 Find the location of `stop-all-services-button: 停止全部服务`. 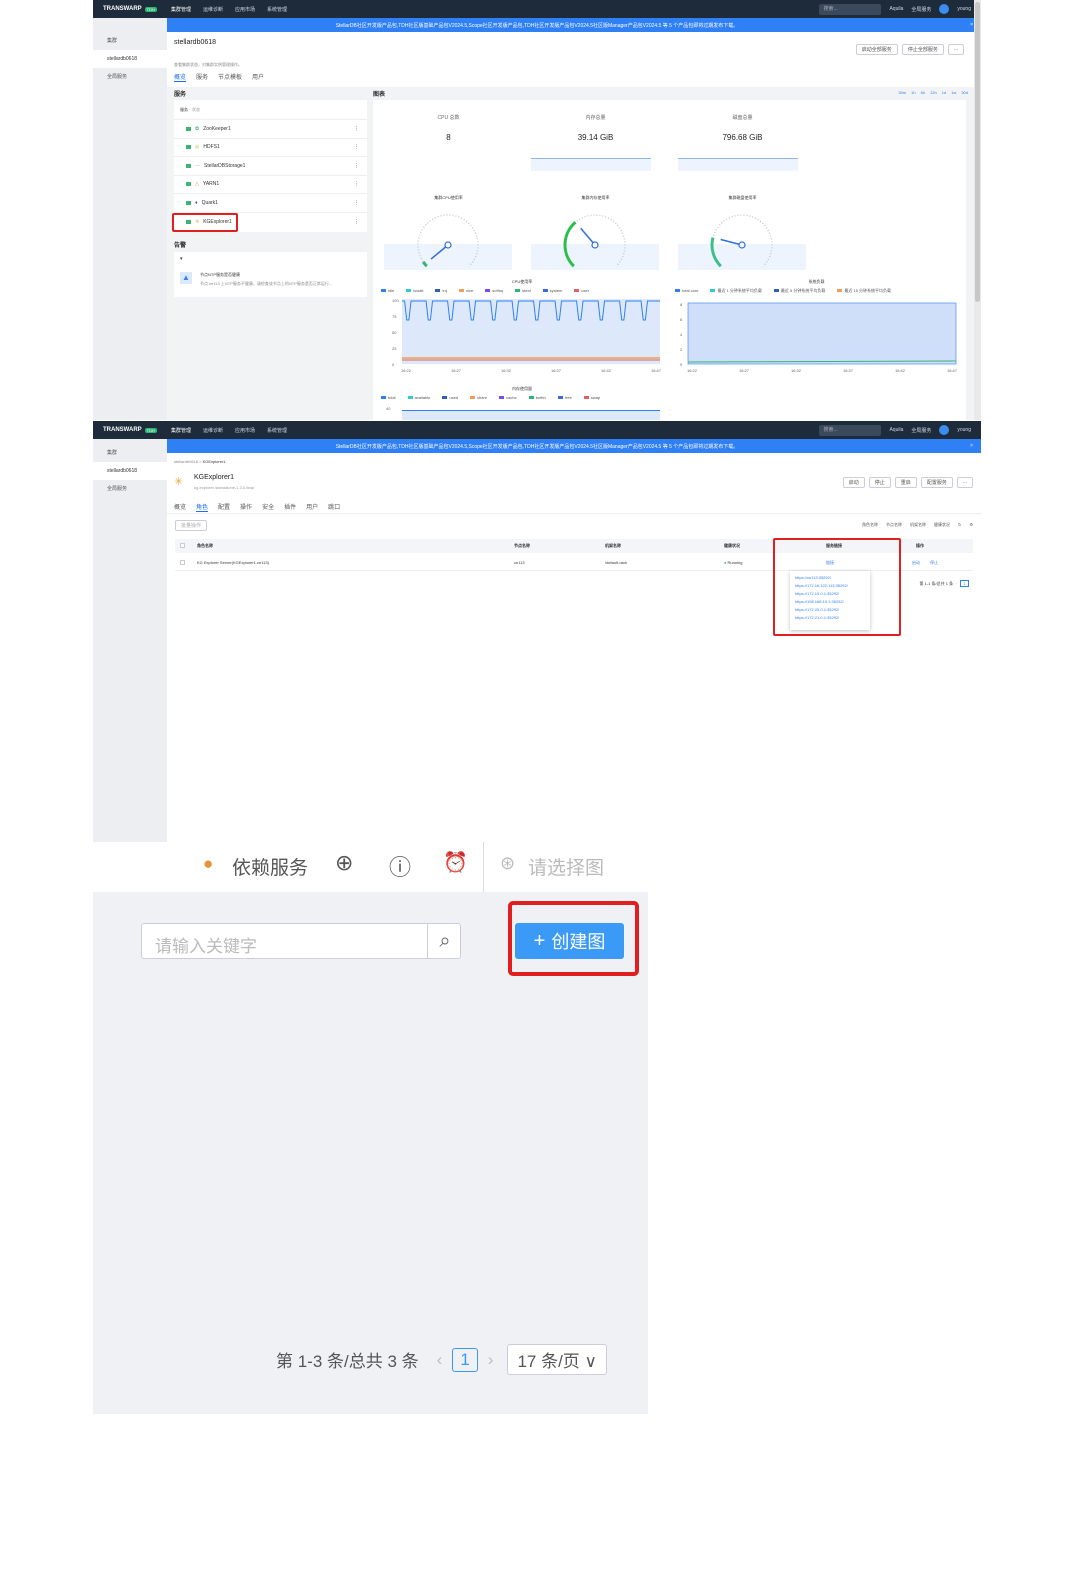

stop-all-services-button: 停止全部服务 is located at coordinates (922, 49).